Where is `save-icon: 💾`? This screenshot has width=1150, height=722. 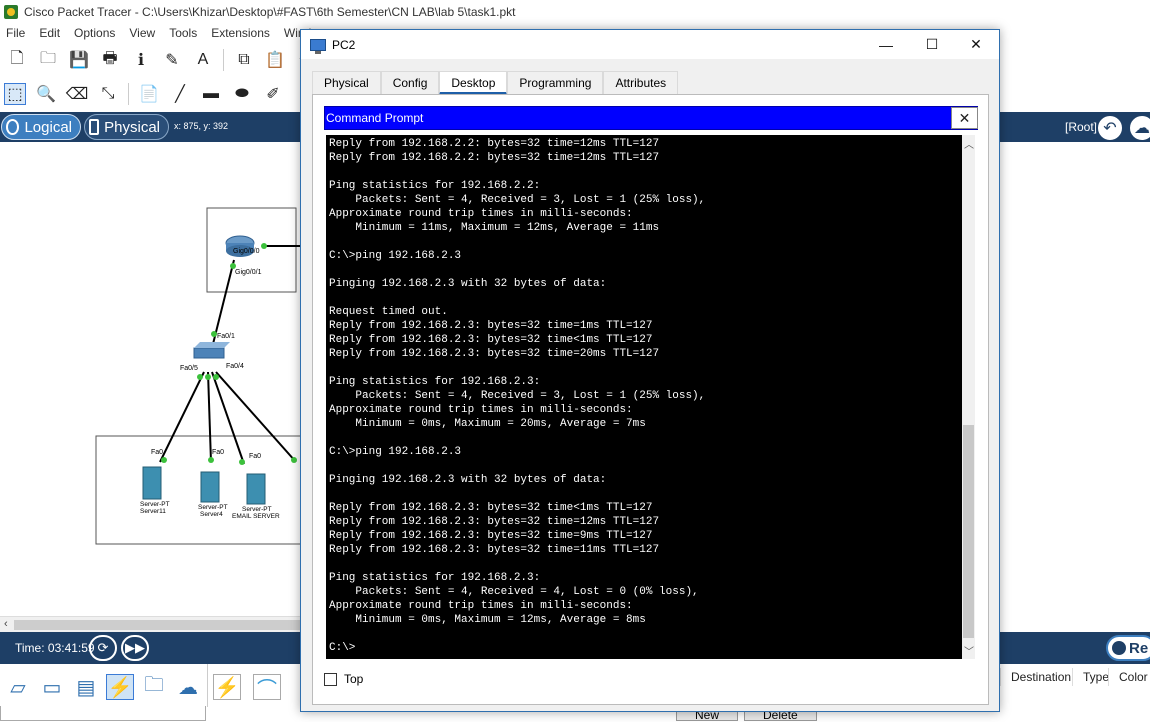
save-icon: 💾 is located at coordinates (79, 60).